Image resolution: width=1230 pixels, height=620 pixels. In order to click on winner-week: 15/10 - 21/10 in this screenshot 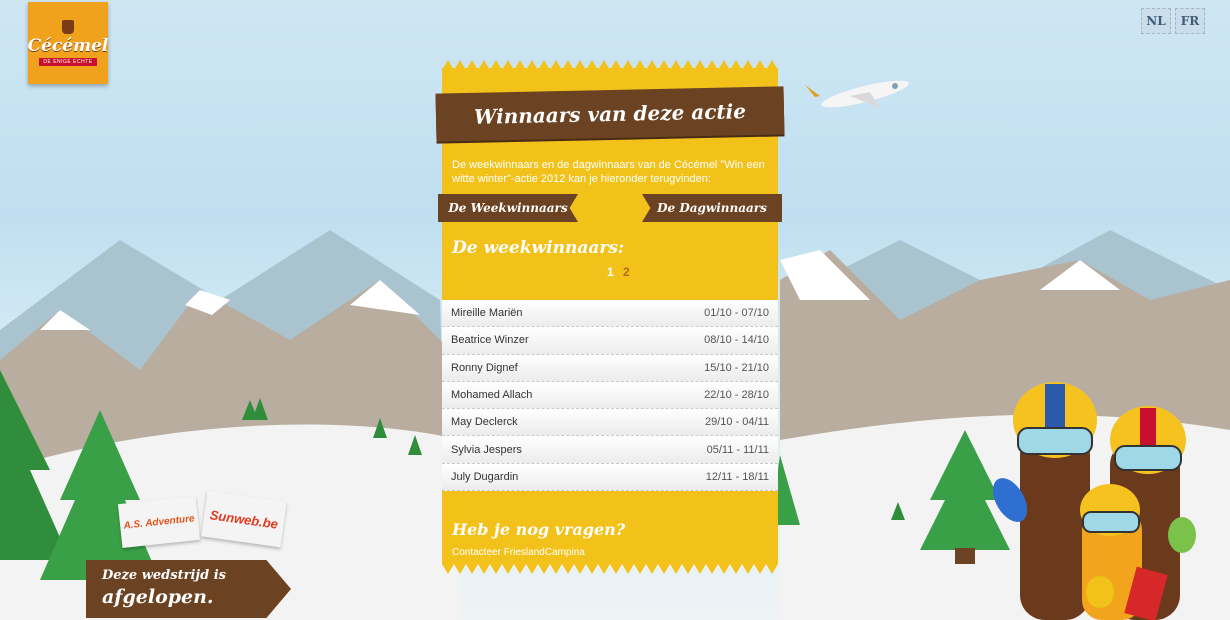, I will do `click(736, 367)`.